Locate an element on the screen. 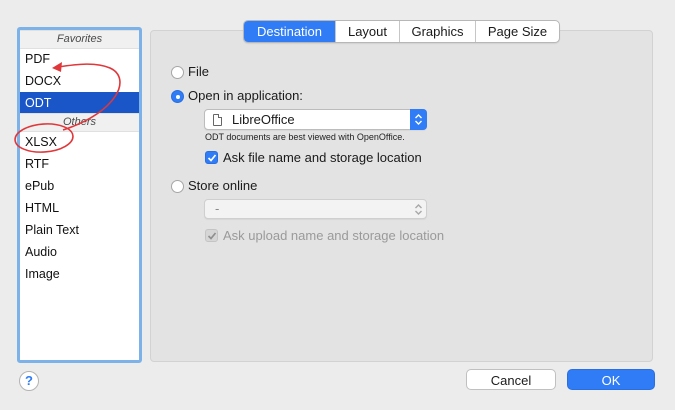 This screenshot has width=675, height=410. tab-bar: Destination Layout Graphics Page Size is located at coordinates (401, 31).